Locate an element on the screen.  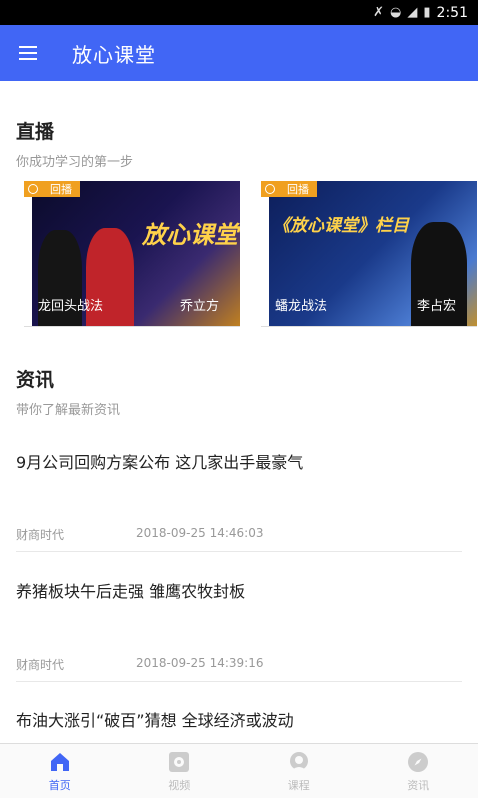
news-date: 2018-09-25 14:39:16 is located at coordinates (200, 663).